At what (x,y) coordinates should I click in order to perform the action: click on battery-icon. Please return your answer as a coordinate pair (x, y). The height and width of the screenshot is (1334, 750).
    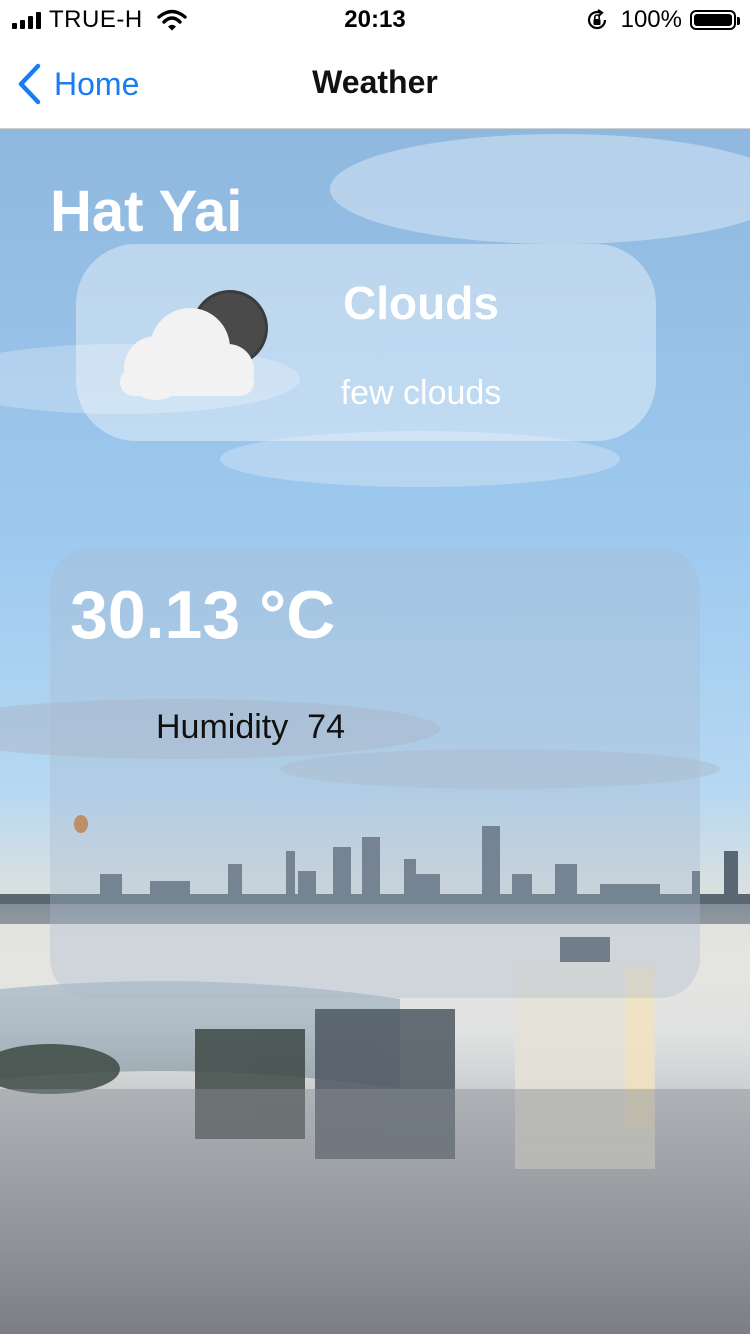
    Looking at the image, I should click on (715, 20).